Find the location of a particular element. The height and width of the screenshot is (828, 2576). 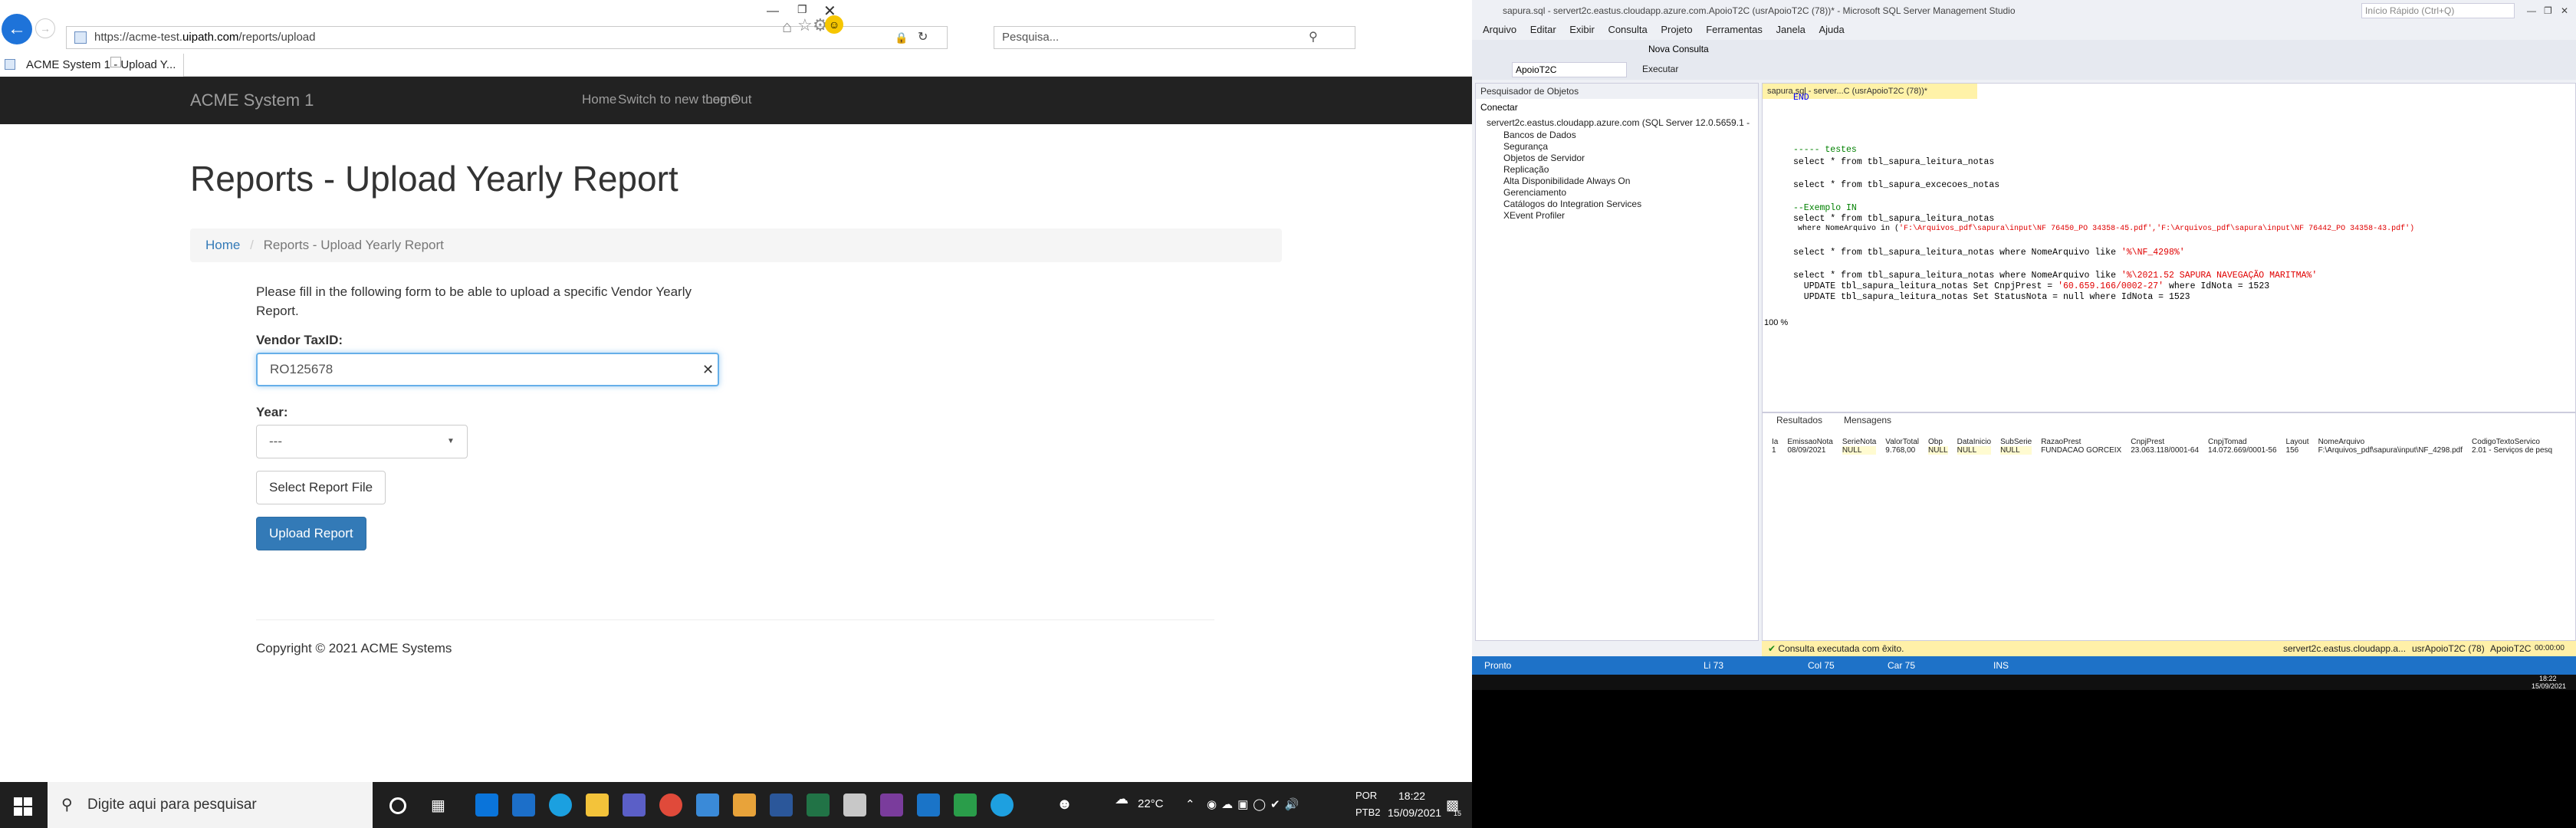

taxid-value: RO125678 is located at coordinates (302, 369).